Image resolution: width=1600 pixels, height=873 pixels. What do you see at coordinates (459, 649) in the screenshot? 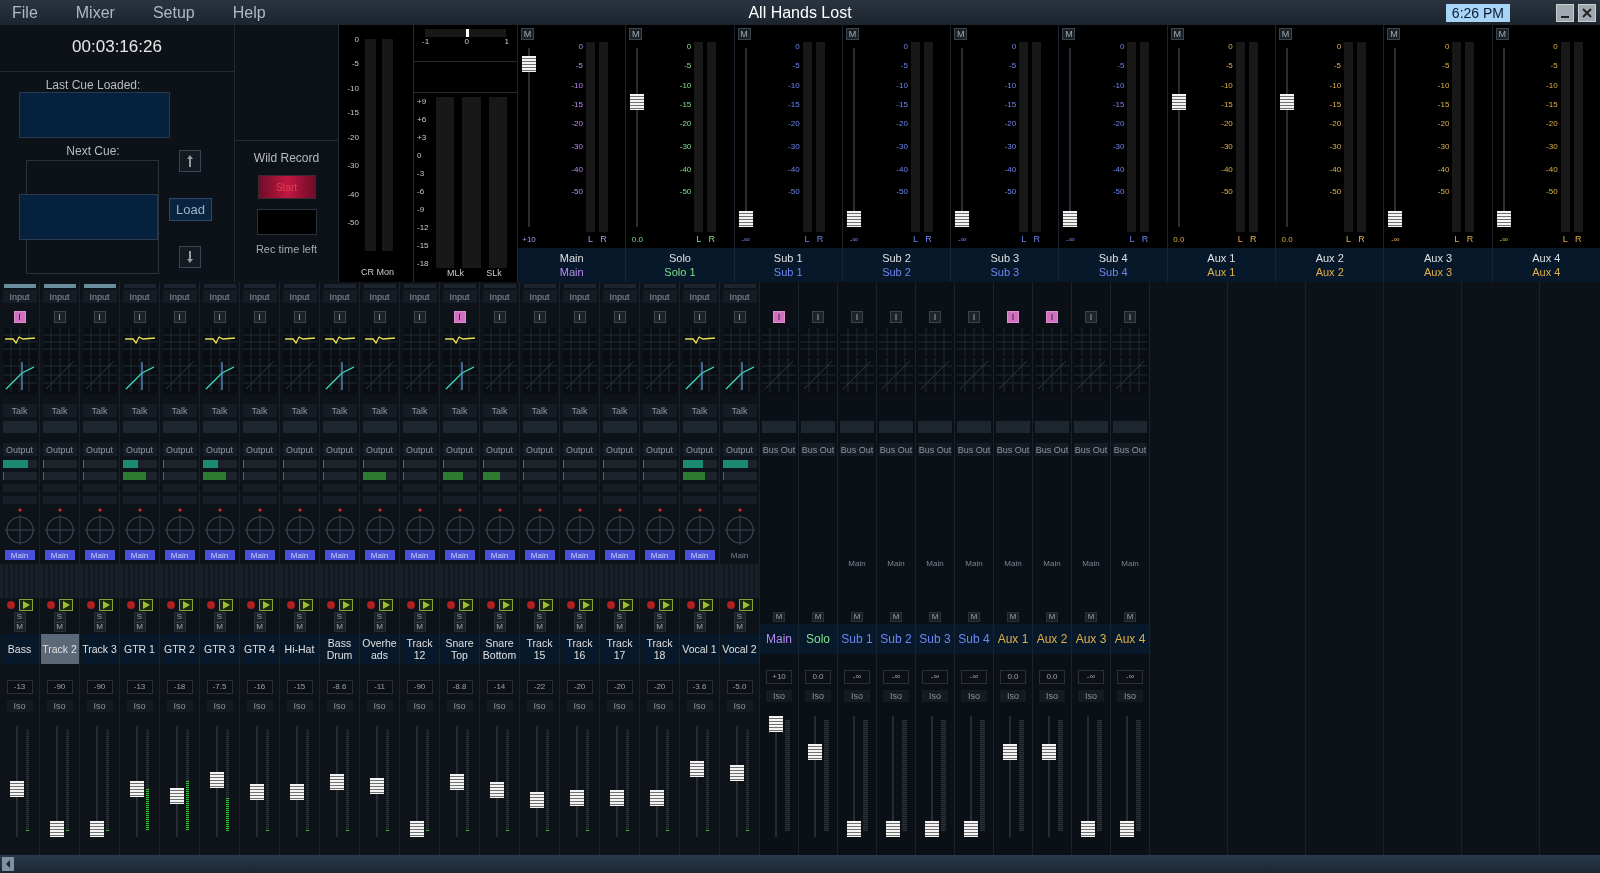
I see `channel-name: Snare Top` at bounding box center [459, 649].